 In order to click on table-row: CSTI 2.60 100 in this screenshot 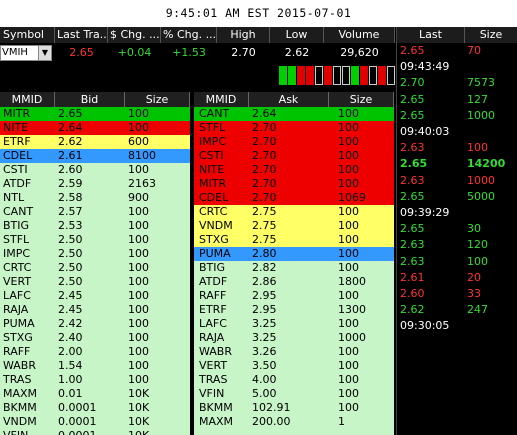, I will do `click(95, 170)`.